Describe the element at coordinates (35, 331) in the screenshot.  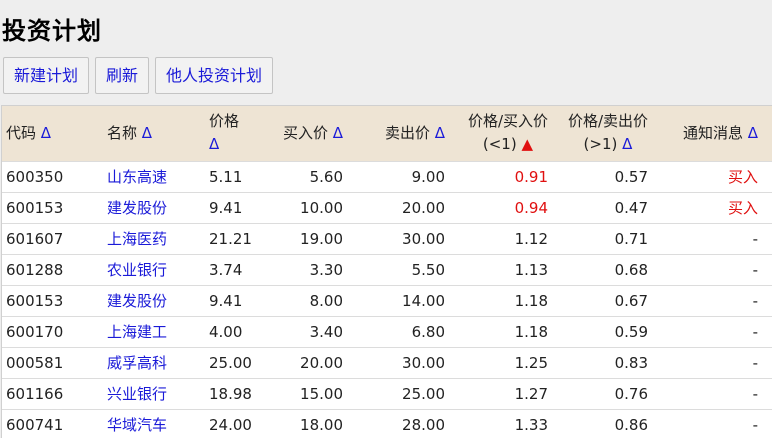
I see `cell-code: 600170` at that location.